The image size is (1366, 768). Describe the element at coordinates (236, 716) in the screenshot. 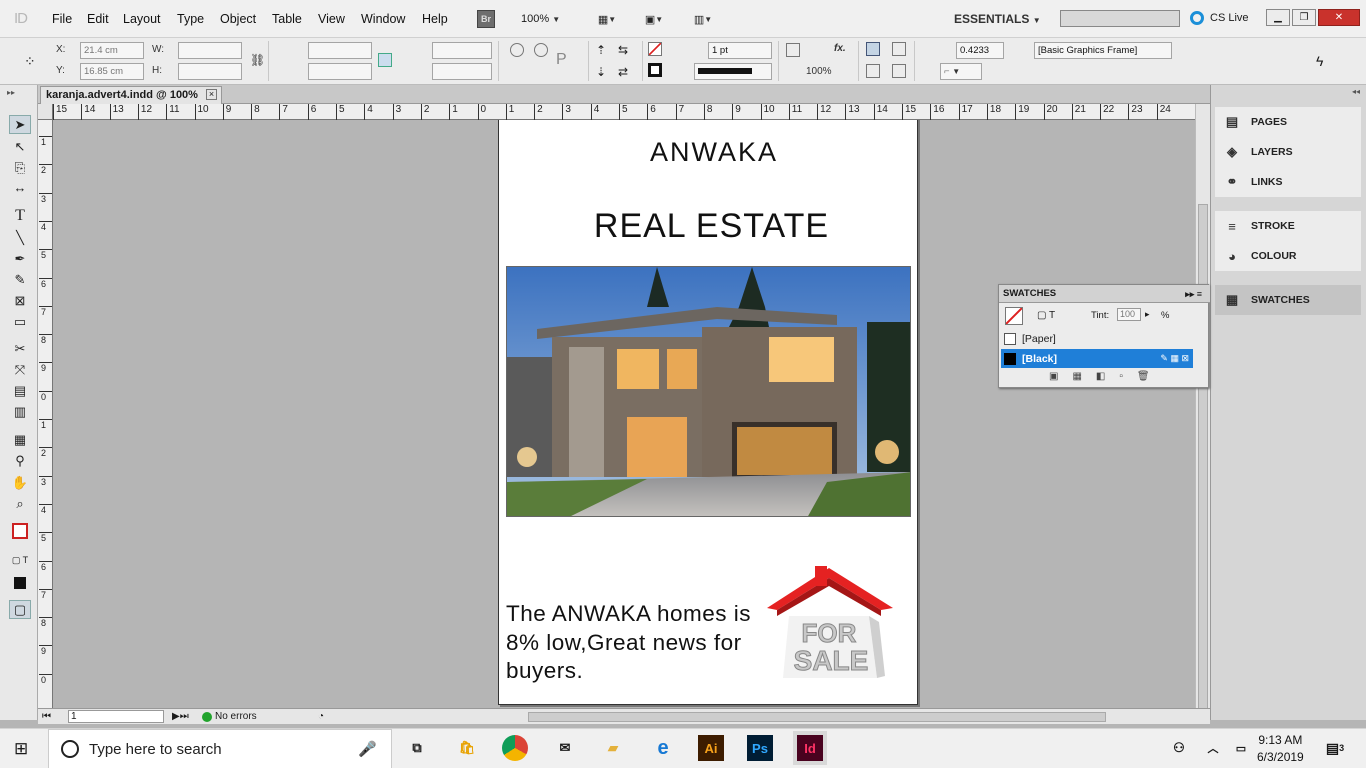

I see `preflight-status: No errors` at that location.